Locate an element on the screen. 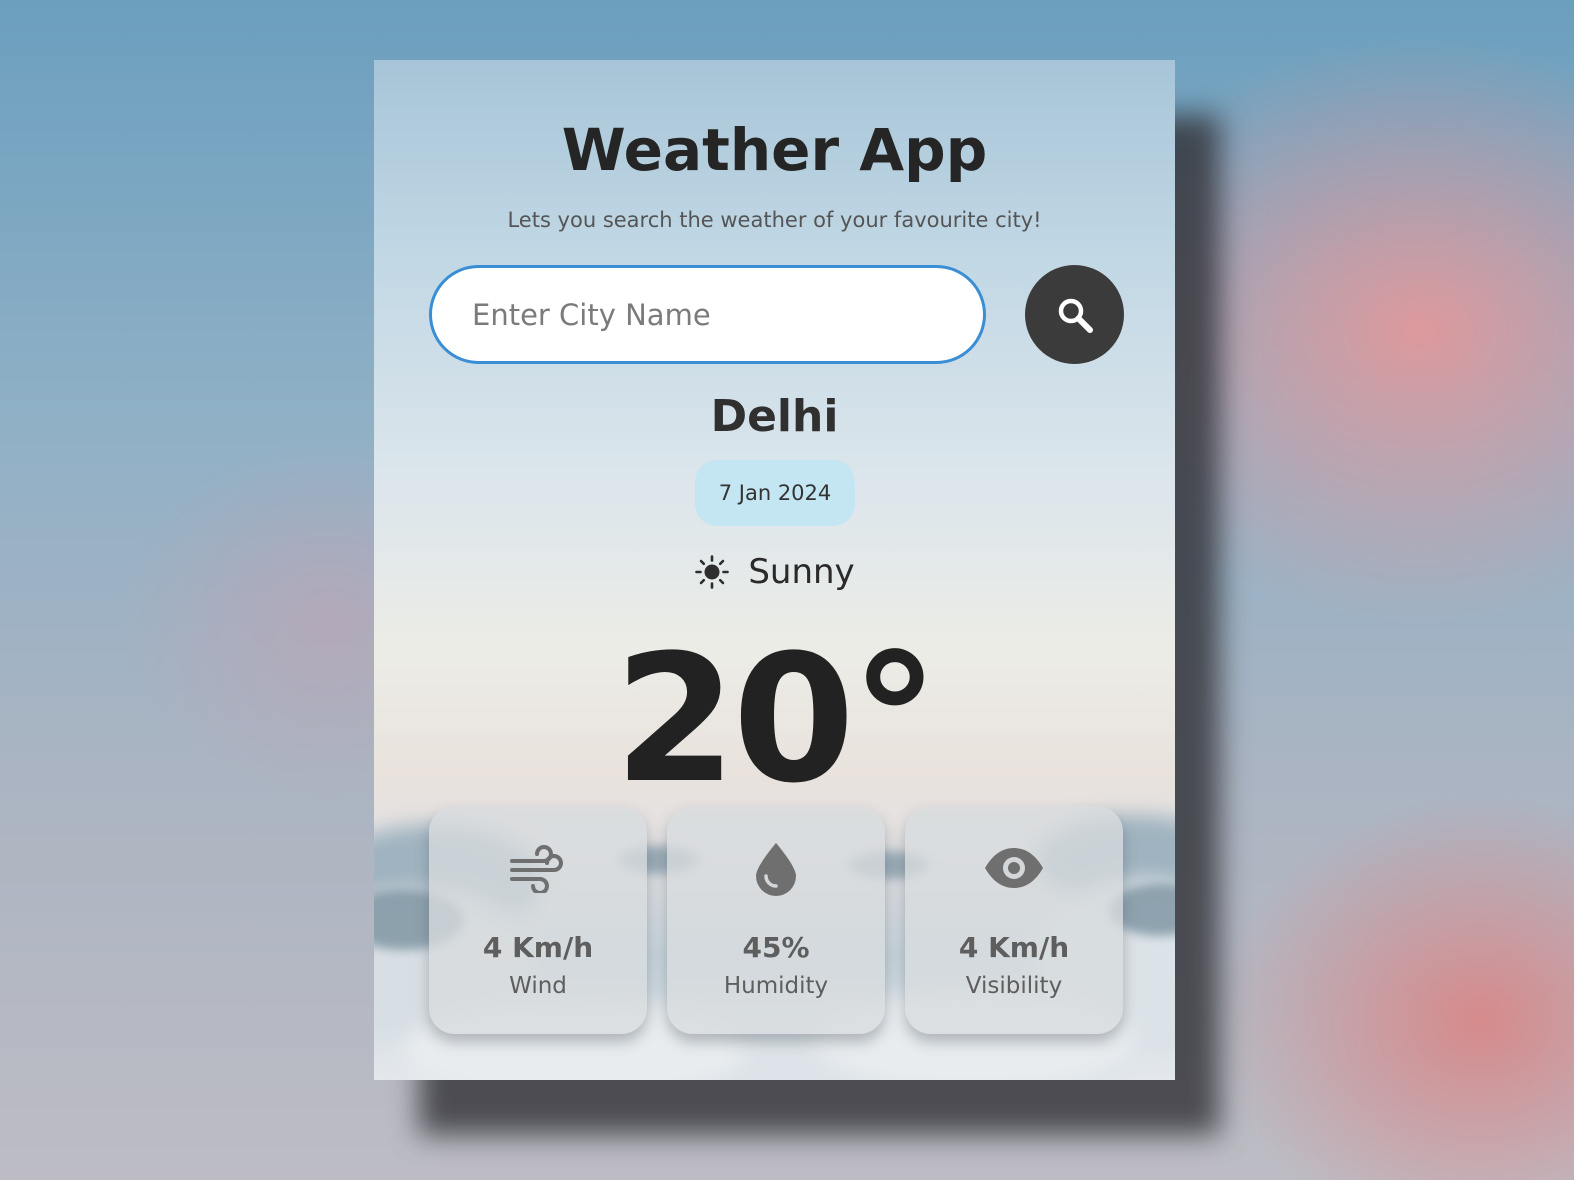  city-name: Delhi is located at coordinates (774, 416).